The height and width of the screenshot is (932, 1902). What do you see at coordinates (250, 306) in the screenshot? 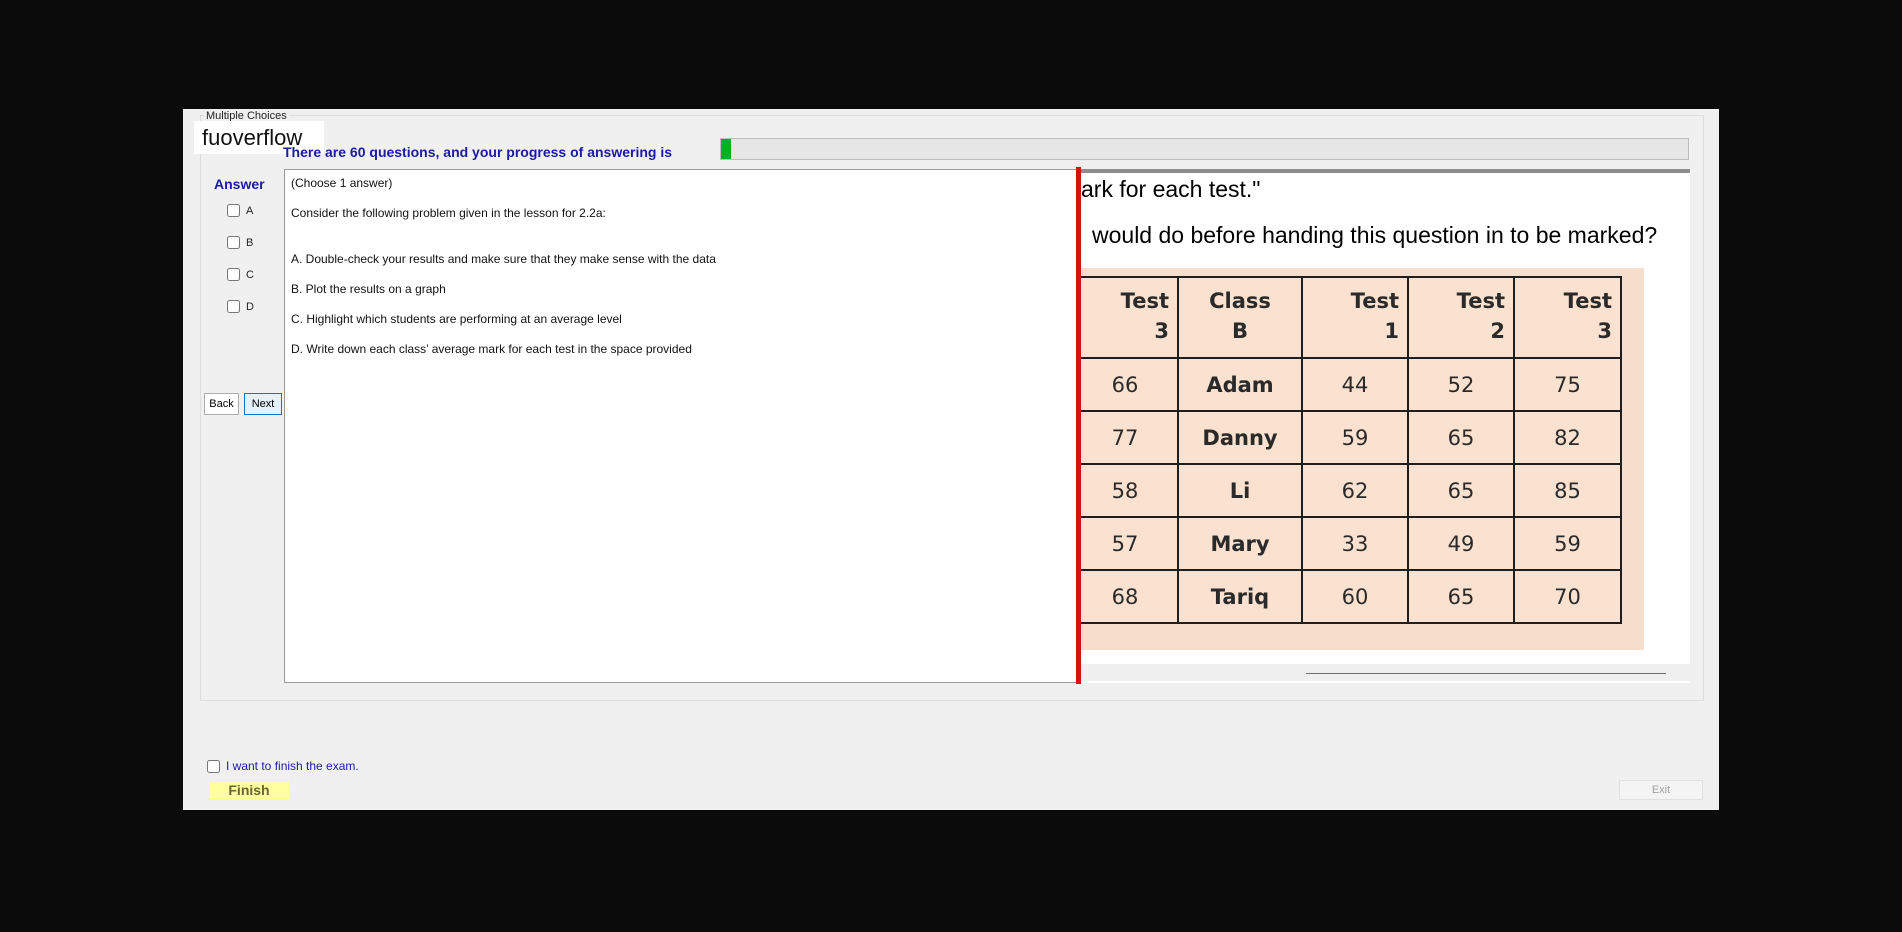
I see `option-d-label: D` at bounding box center [250, 306].